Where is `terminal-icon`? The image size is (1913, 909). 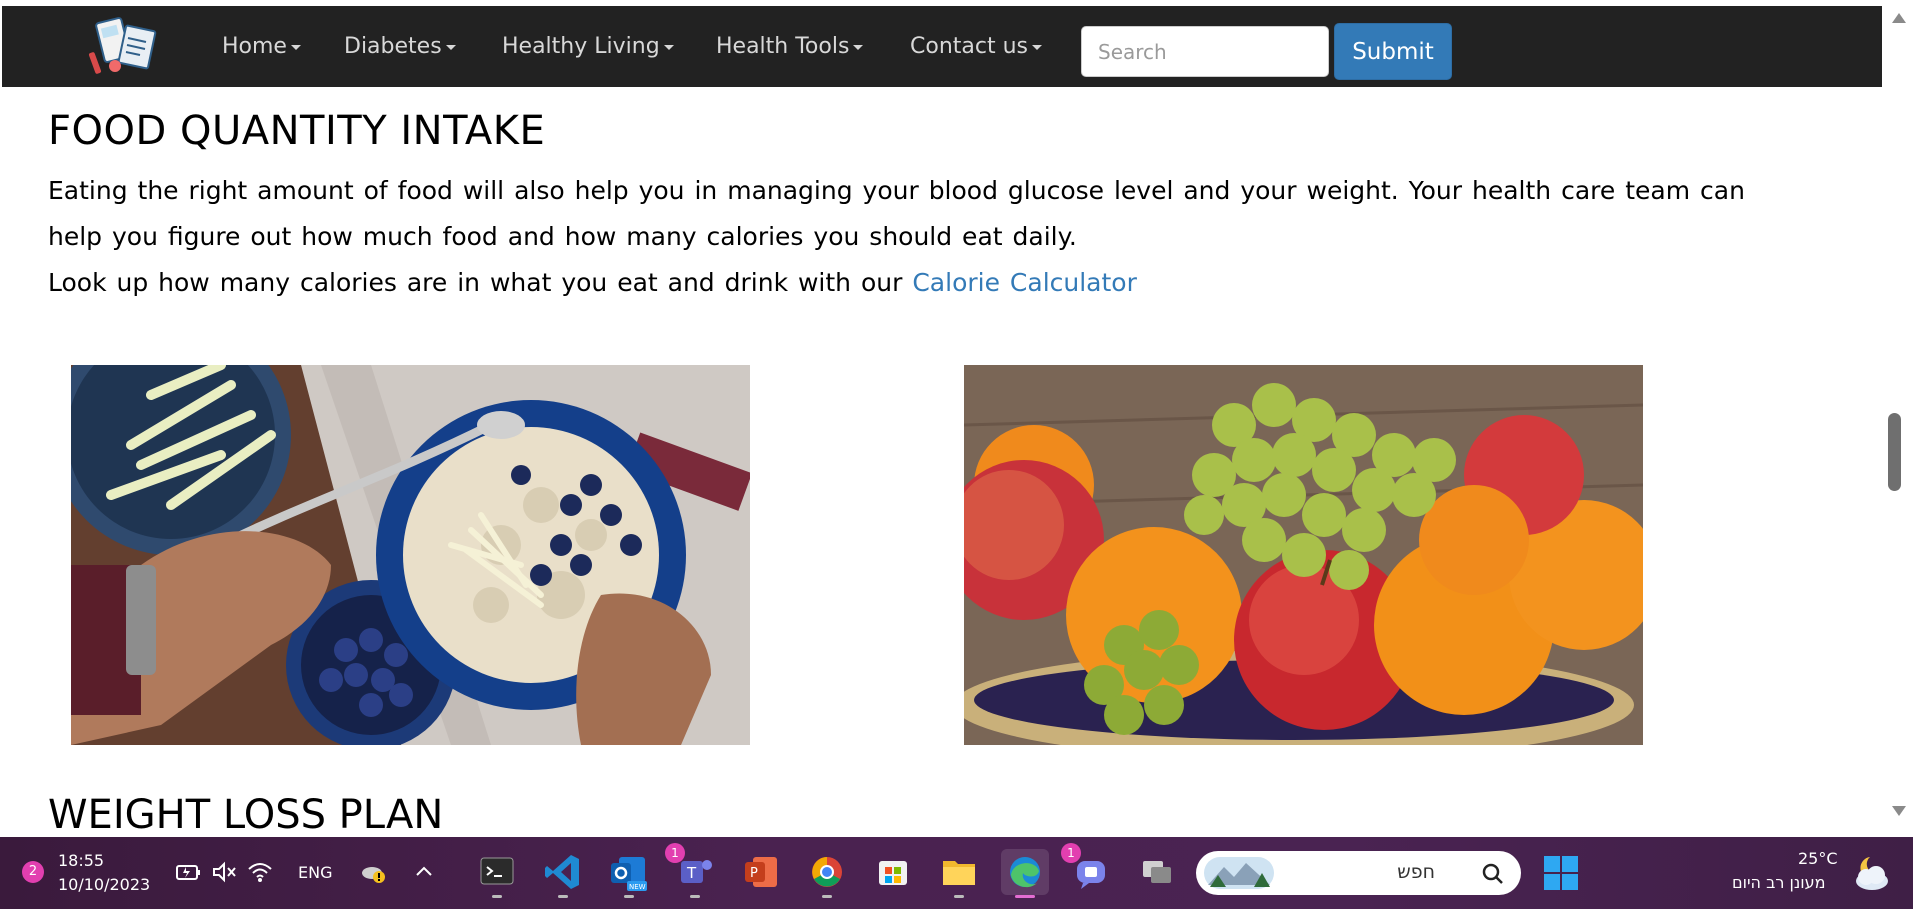
terminal-icon is located at coordinates (497, 873).